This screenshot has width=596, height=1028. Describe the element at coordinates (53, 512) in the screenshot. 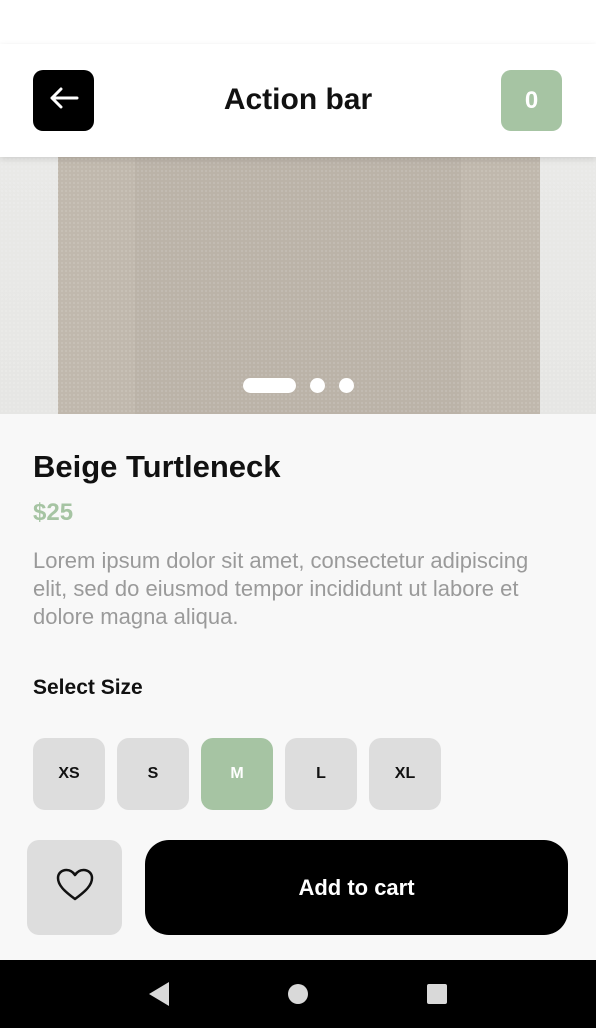

I see `product-price: $25` at that location.